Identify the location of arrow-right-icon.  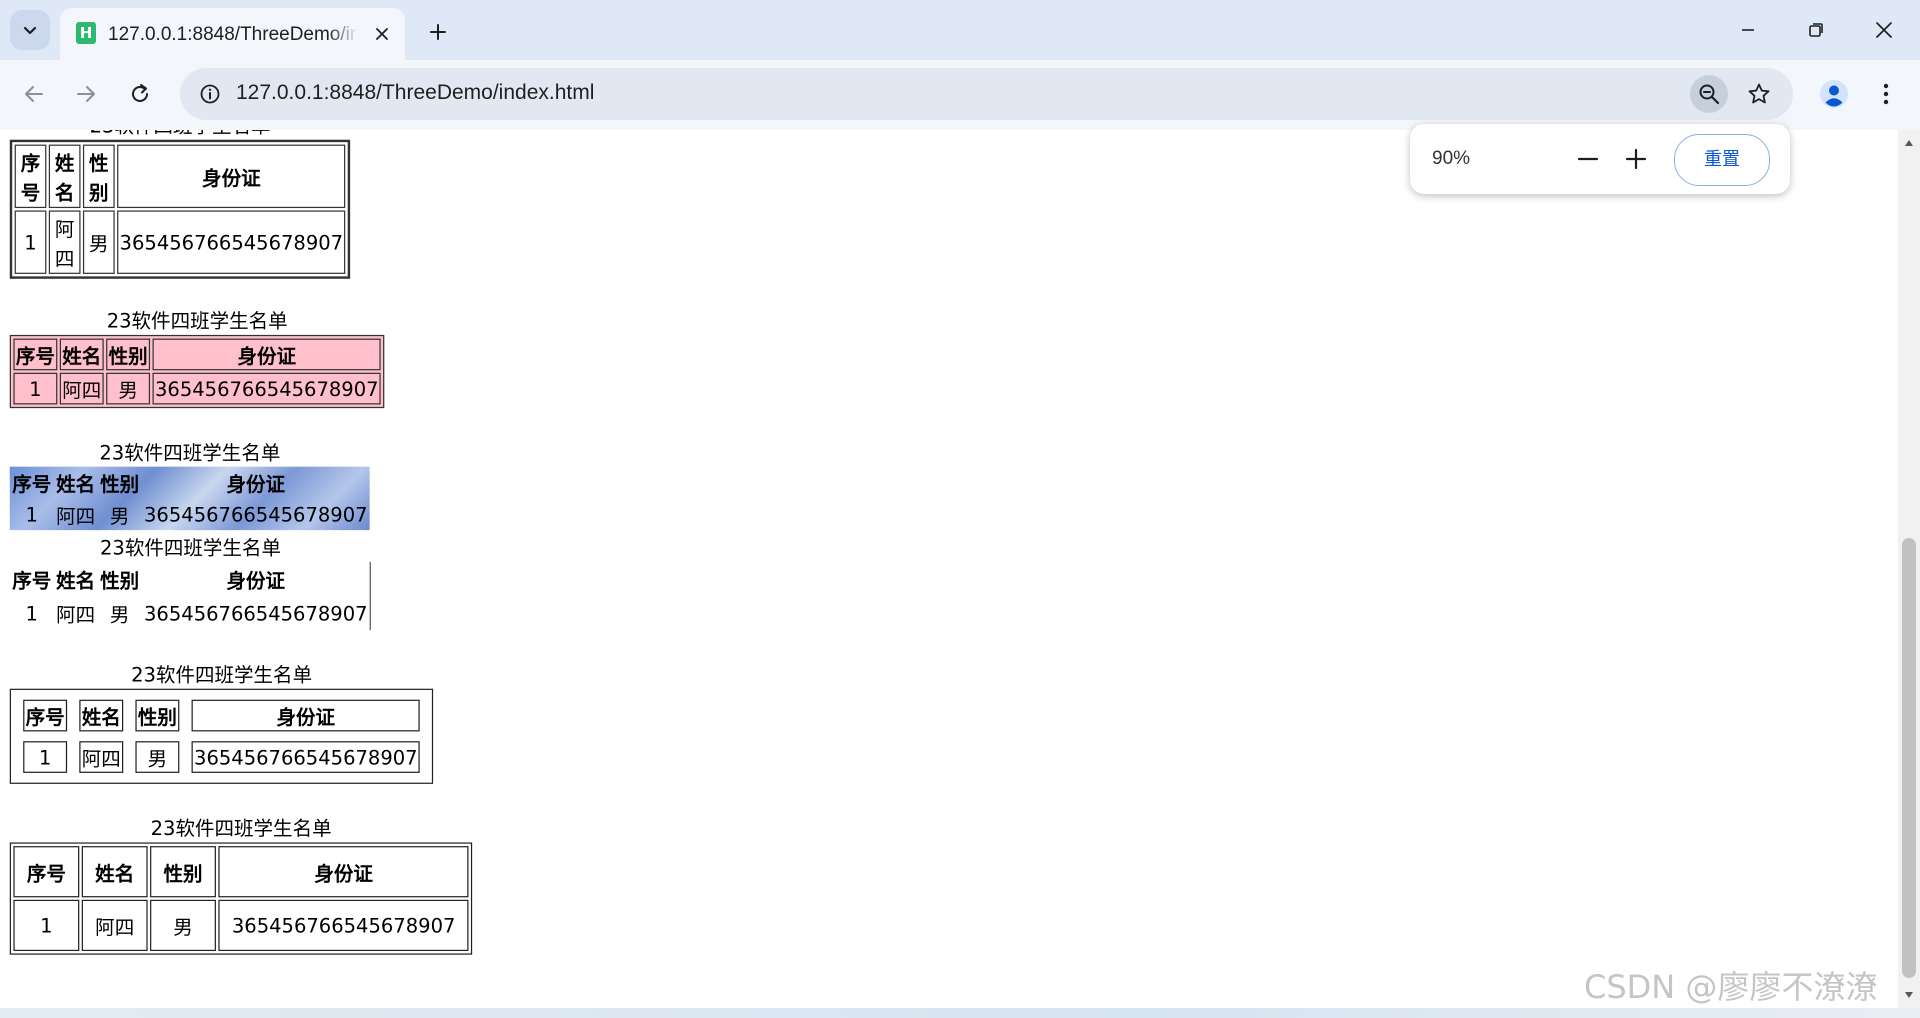
(86, 94).